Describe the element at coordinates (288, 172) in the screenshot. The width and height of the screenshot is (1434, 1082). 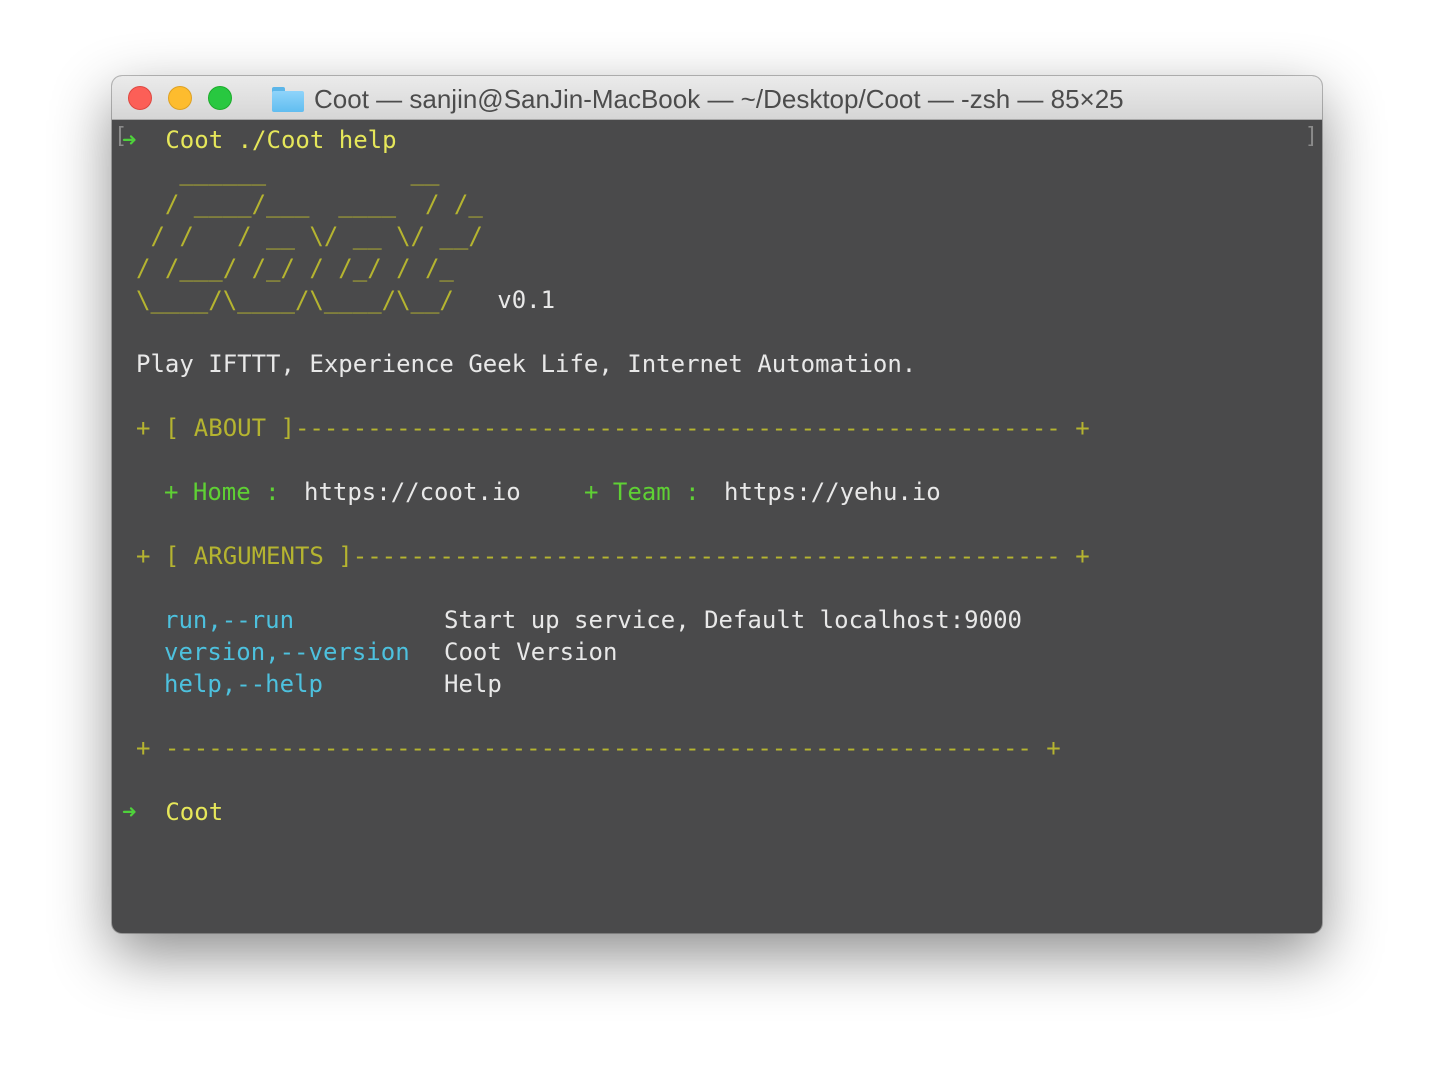
I see `logo-line-1: ______ __` at that location.